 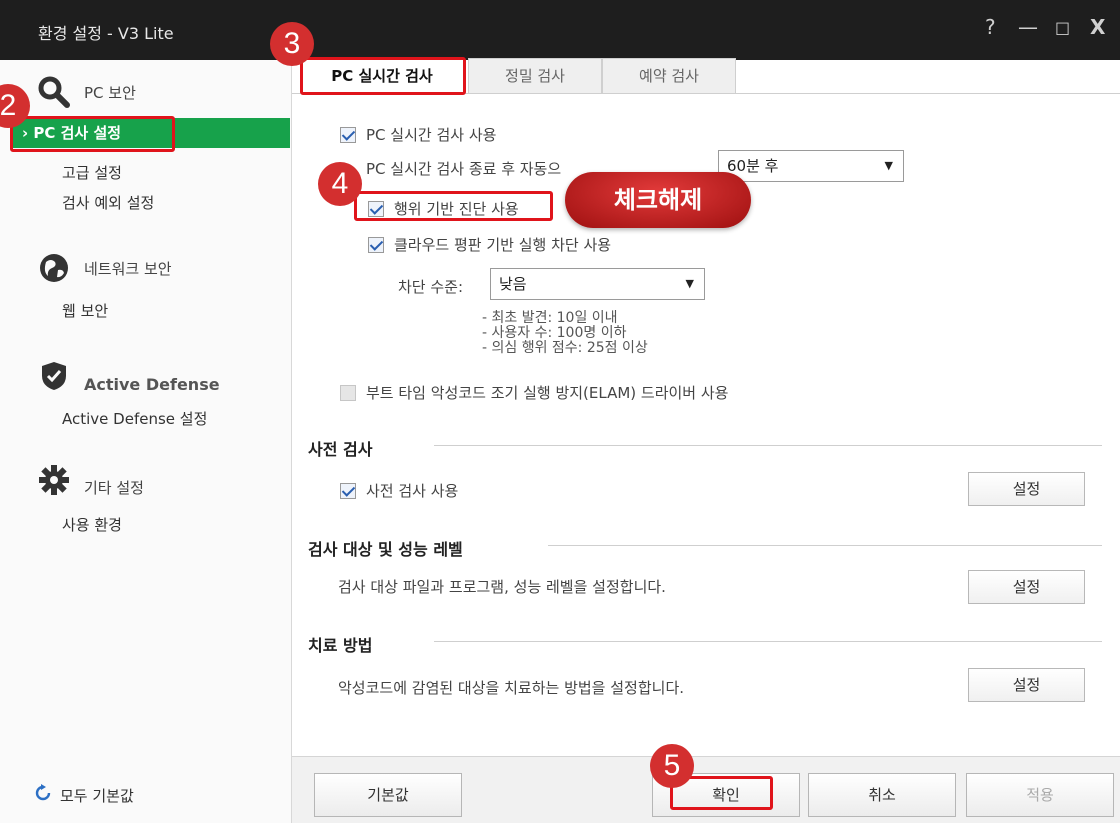 I want to click on treatment-settings-button: 설정, so click(x=1026, y=685).